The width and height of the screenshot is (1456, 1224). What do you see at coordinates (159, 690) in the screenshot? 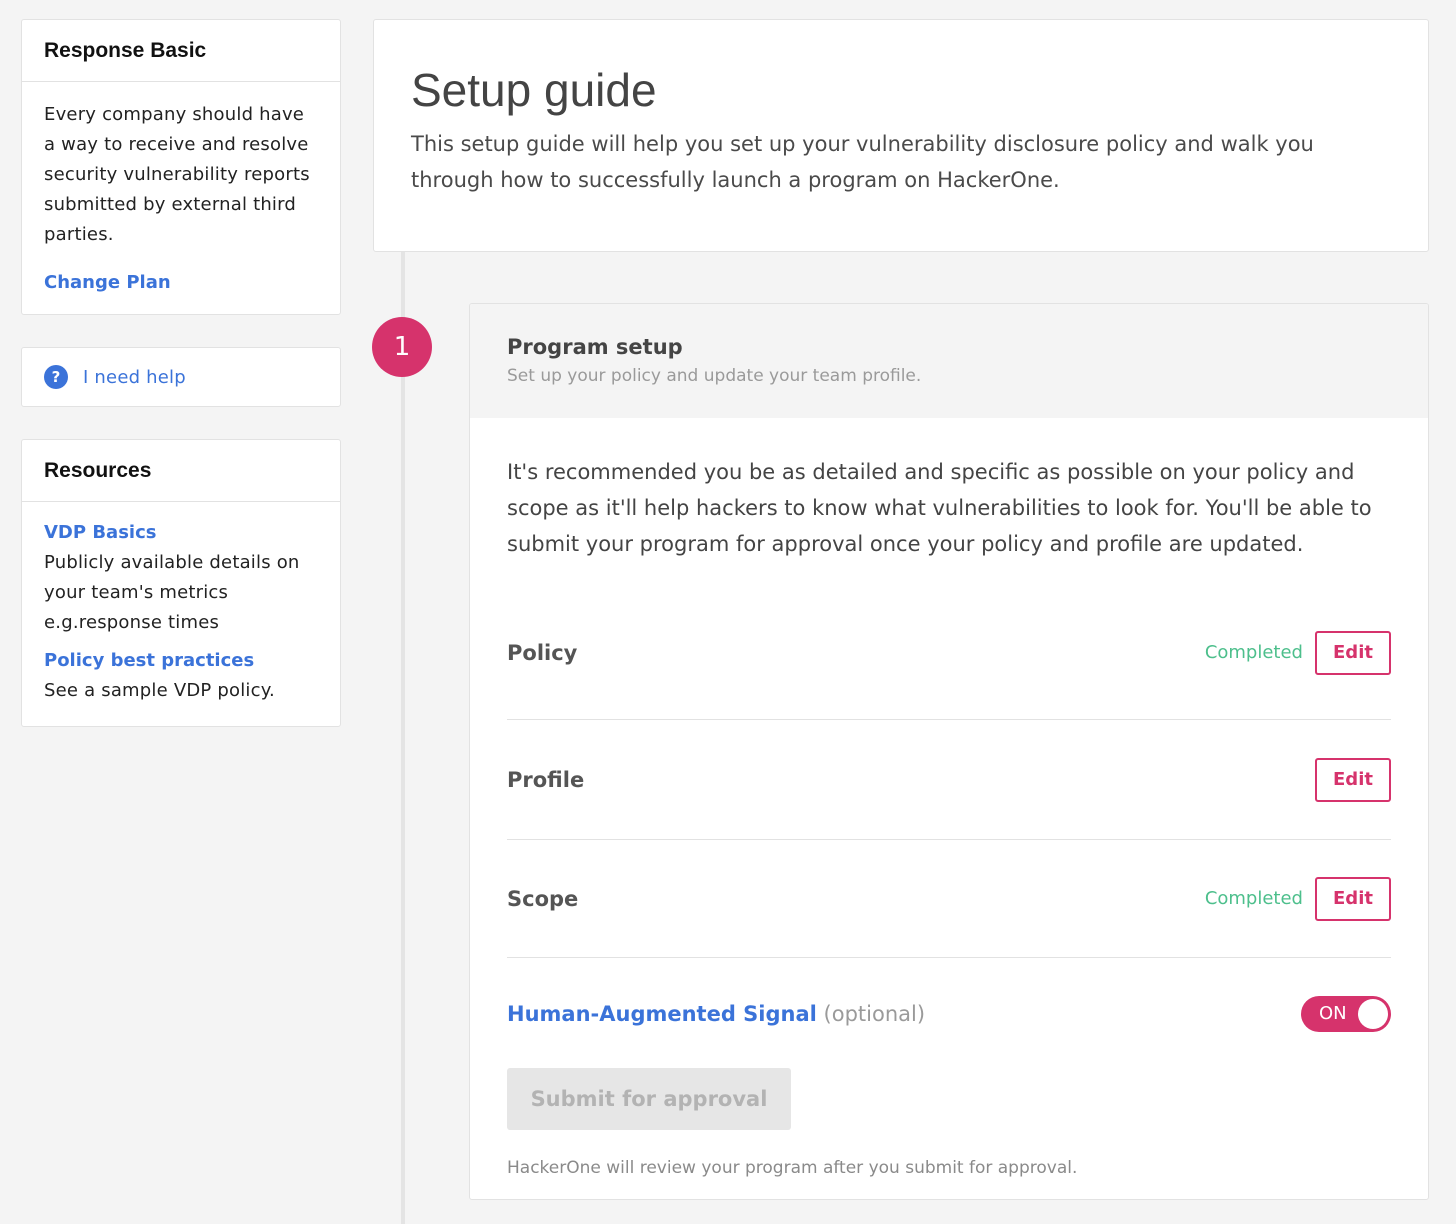
I see `resource-description: See a sample VDP policy.` at bounding box center [159, 690].